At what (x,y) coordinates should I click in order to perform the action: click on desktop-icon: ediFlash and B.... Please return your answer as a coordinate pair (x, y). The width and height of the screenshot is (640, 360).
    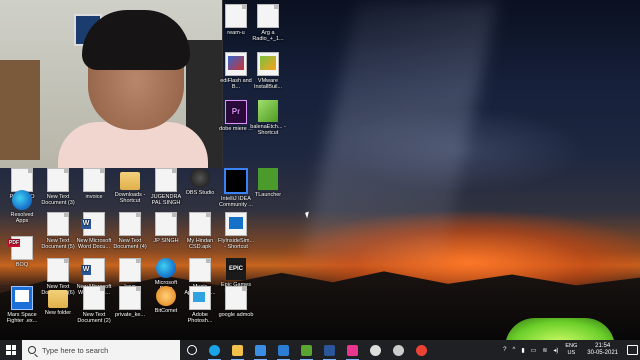
    Looking at the image, I should click on (236, 71).